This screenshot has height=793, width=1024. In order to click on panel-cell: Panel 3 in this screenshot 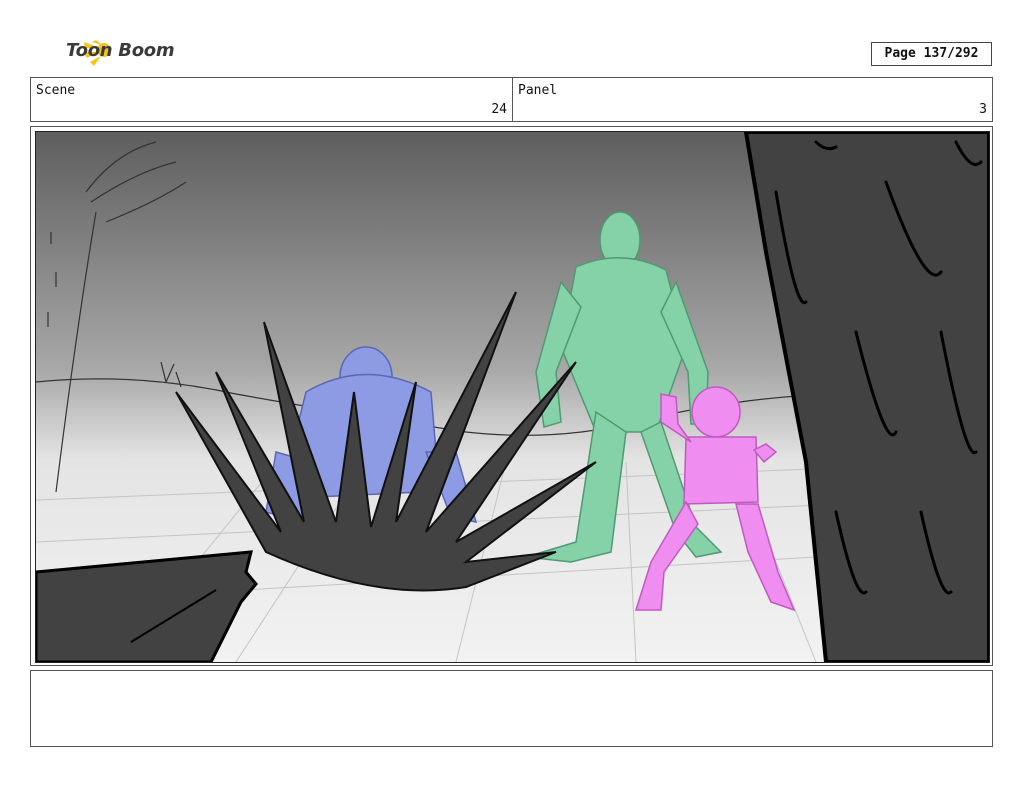, I will do `click(752, 99)`.